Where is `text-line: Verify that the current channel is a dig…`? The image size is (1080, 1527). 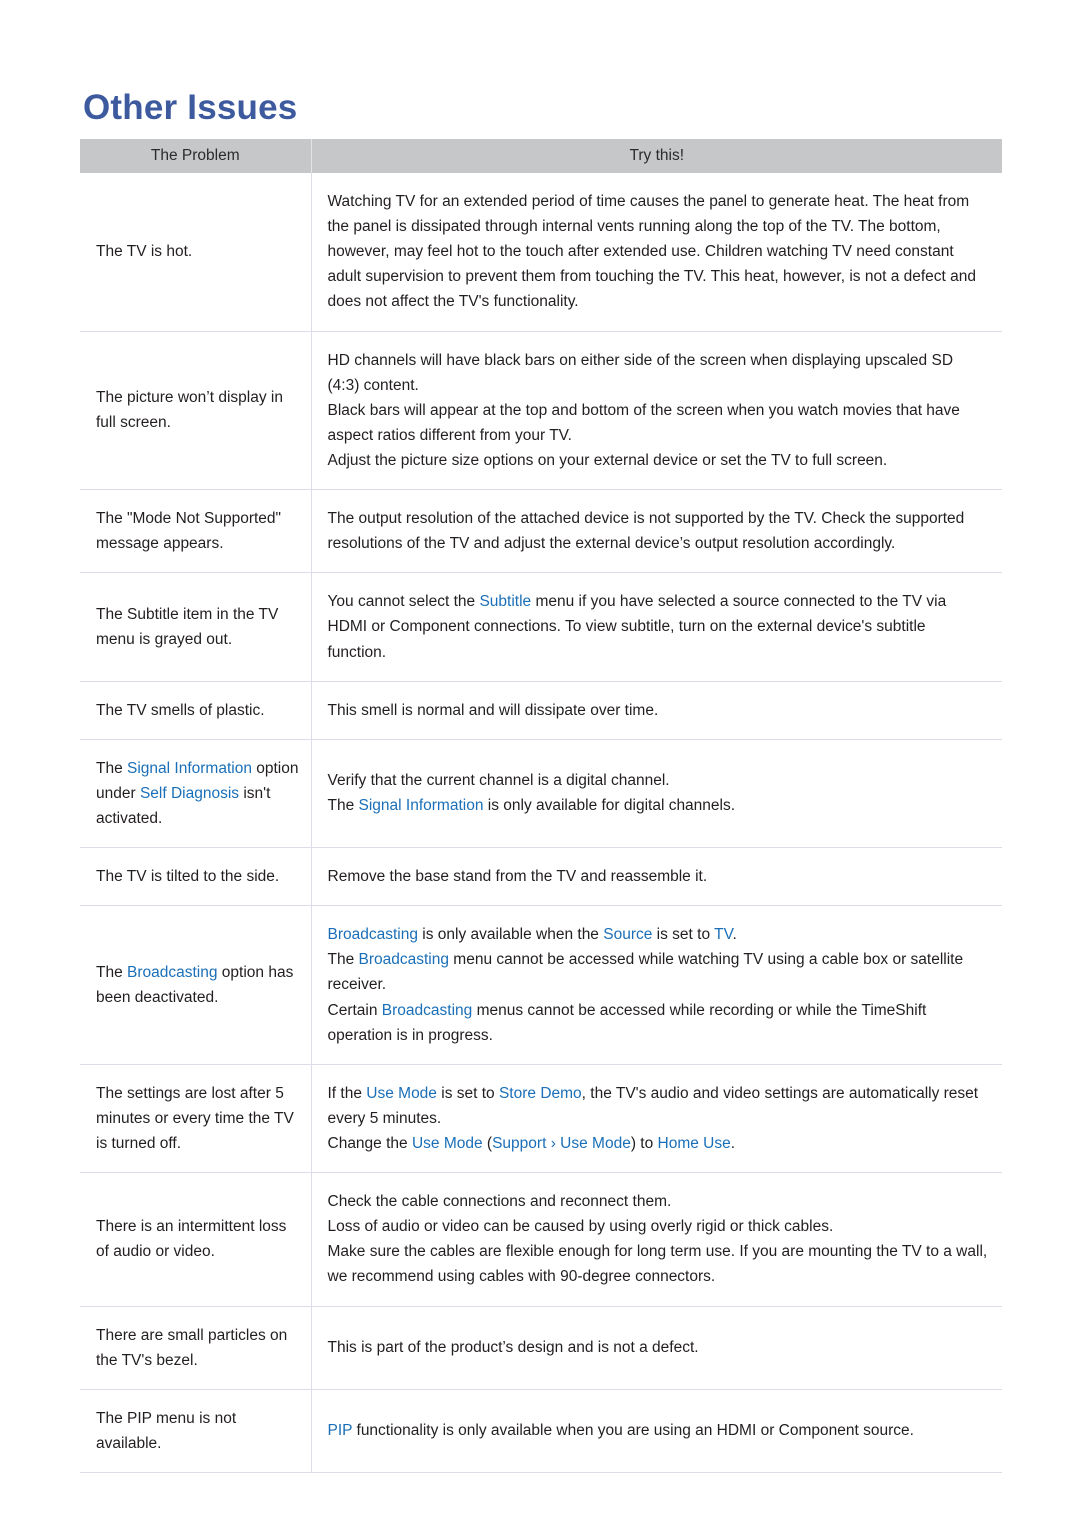 text-line: Verify that the current channel is a dig… is located at coordinates (658, 780).